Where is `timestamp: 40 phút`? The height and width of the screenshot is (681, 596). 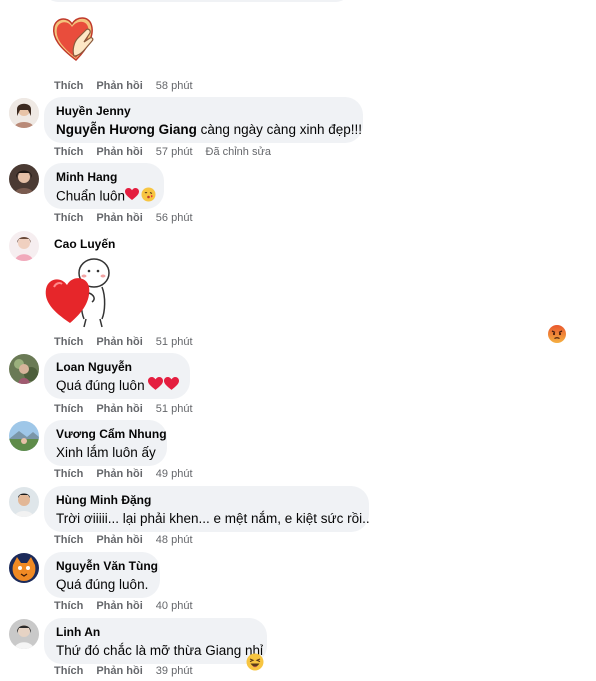 timestamp: 40 phút is located at coordinates (174, 606).